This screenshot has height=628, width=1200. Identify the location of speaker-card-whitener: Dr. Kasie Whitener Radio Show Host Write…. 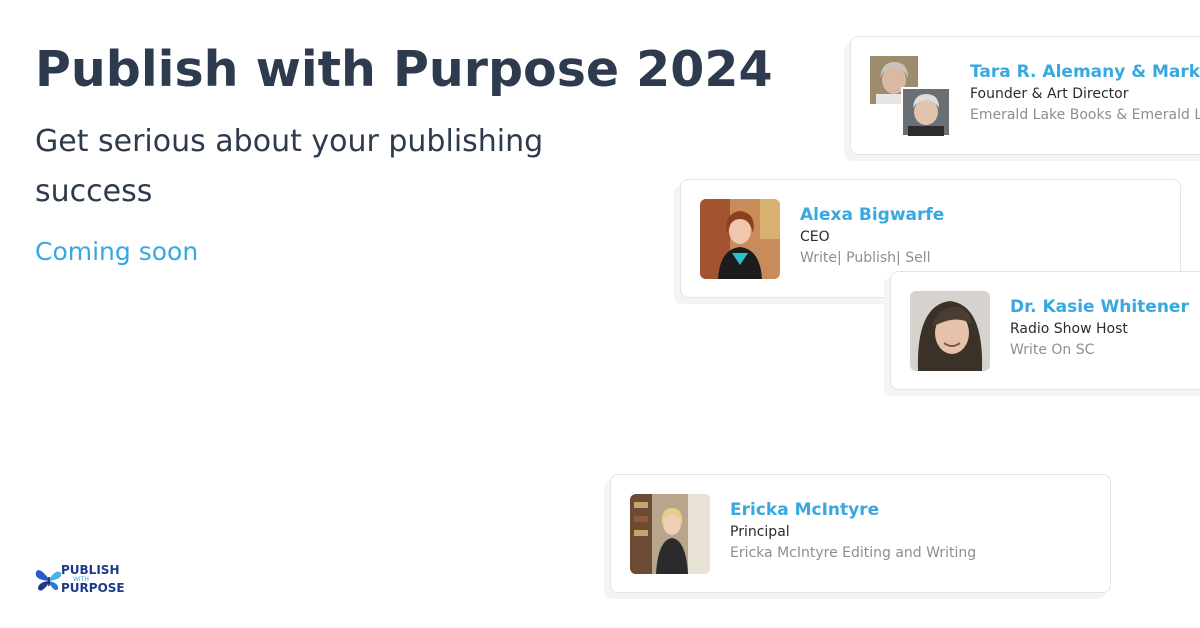
(1045, 330).